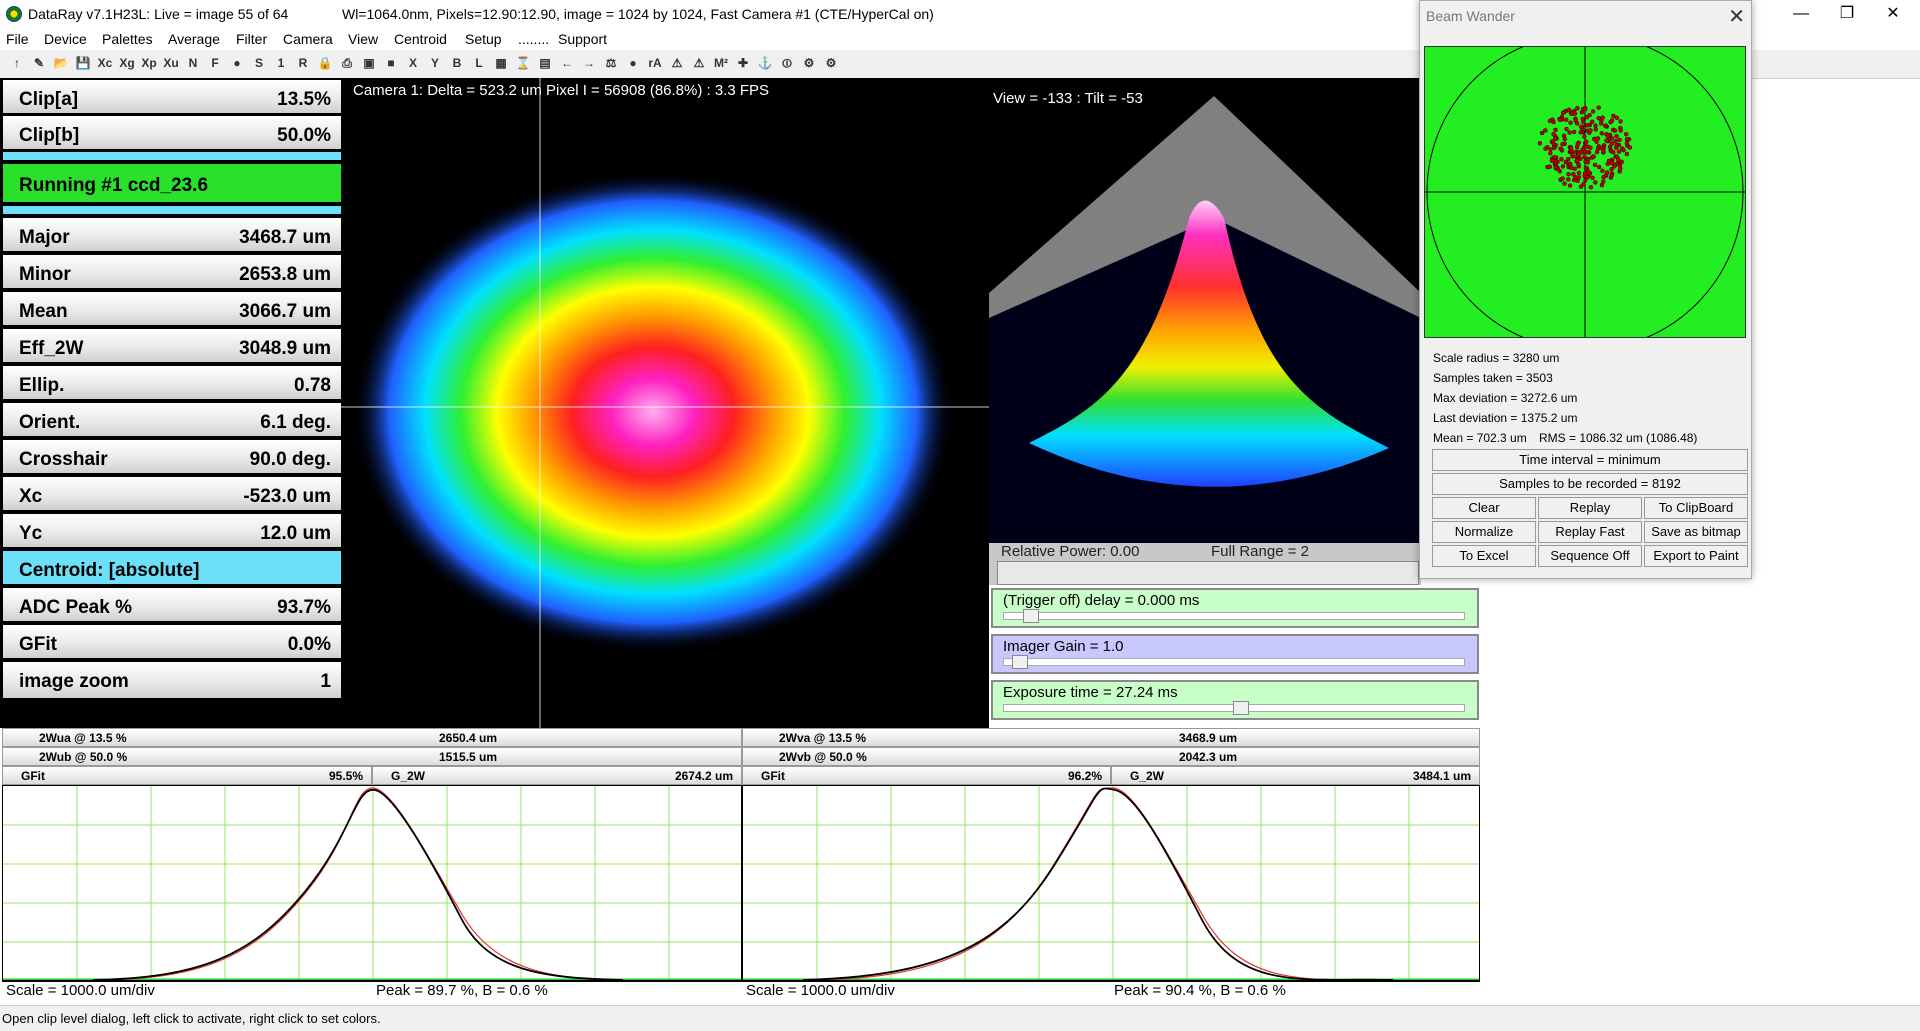 The width and height of the screenshot is (1920, 1031). Describe the element at coordinates (325, 63) in the screenshot. I see `toolbar-icon-14: 🔒` at that location.